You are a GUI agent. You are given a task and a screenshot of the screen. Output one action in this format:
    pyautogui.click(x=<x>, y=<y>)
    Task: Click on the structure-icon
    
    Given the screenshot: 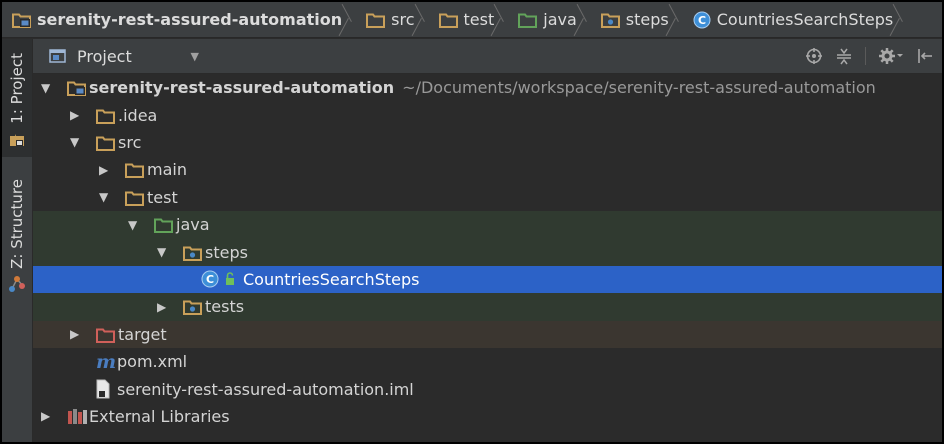 What is the action you would take?
    pyautogui.click(x=17, y=283)
    